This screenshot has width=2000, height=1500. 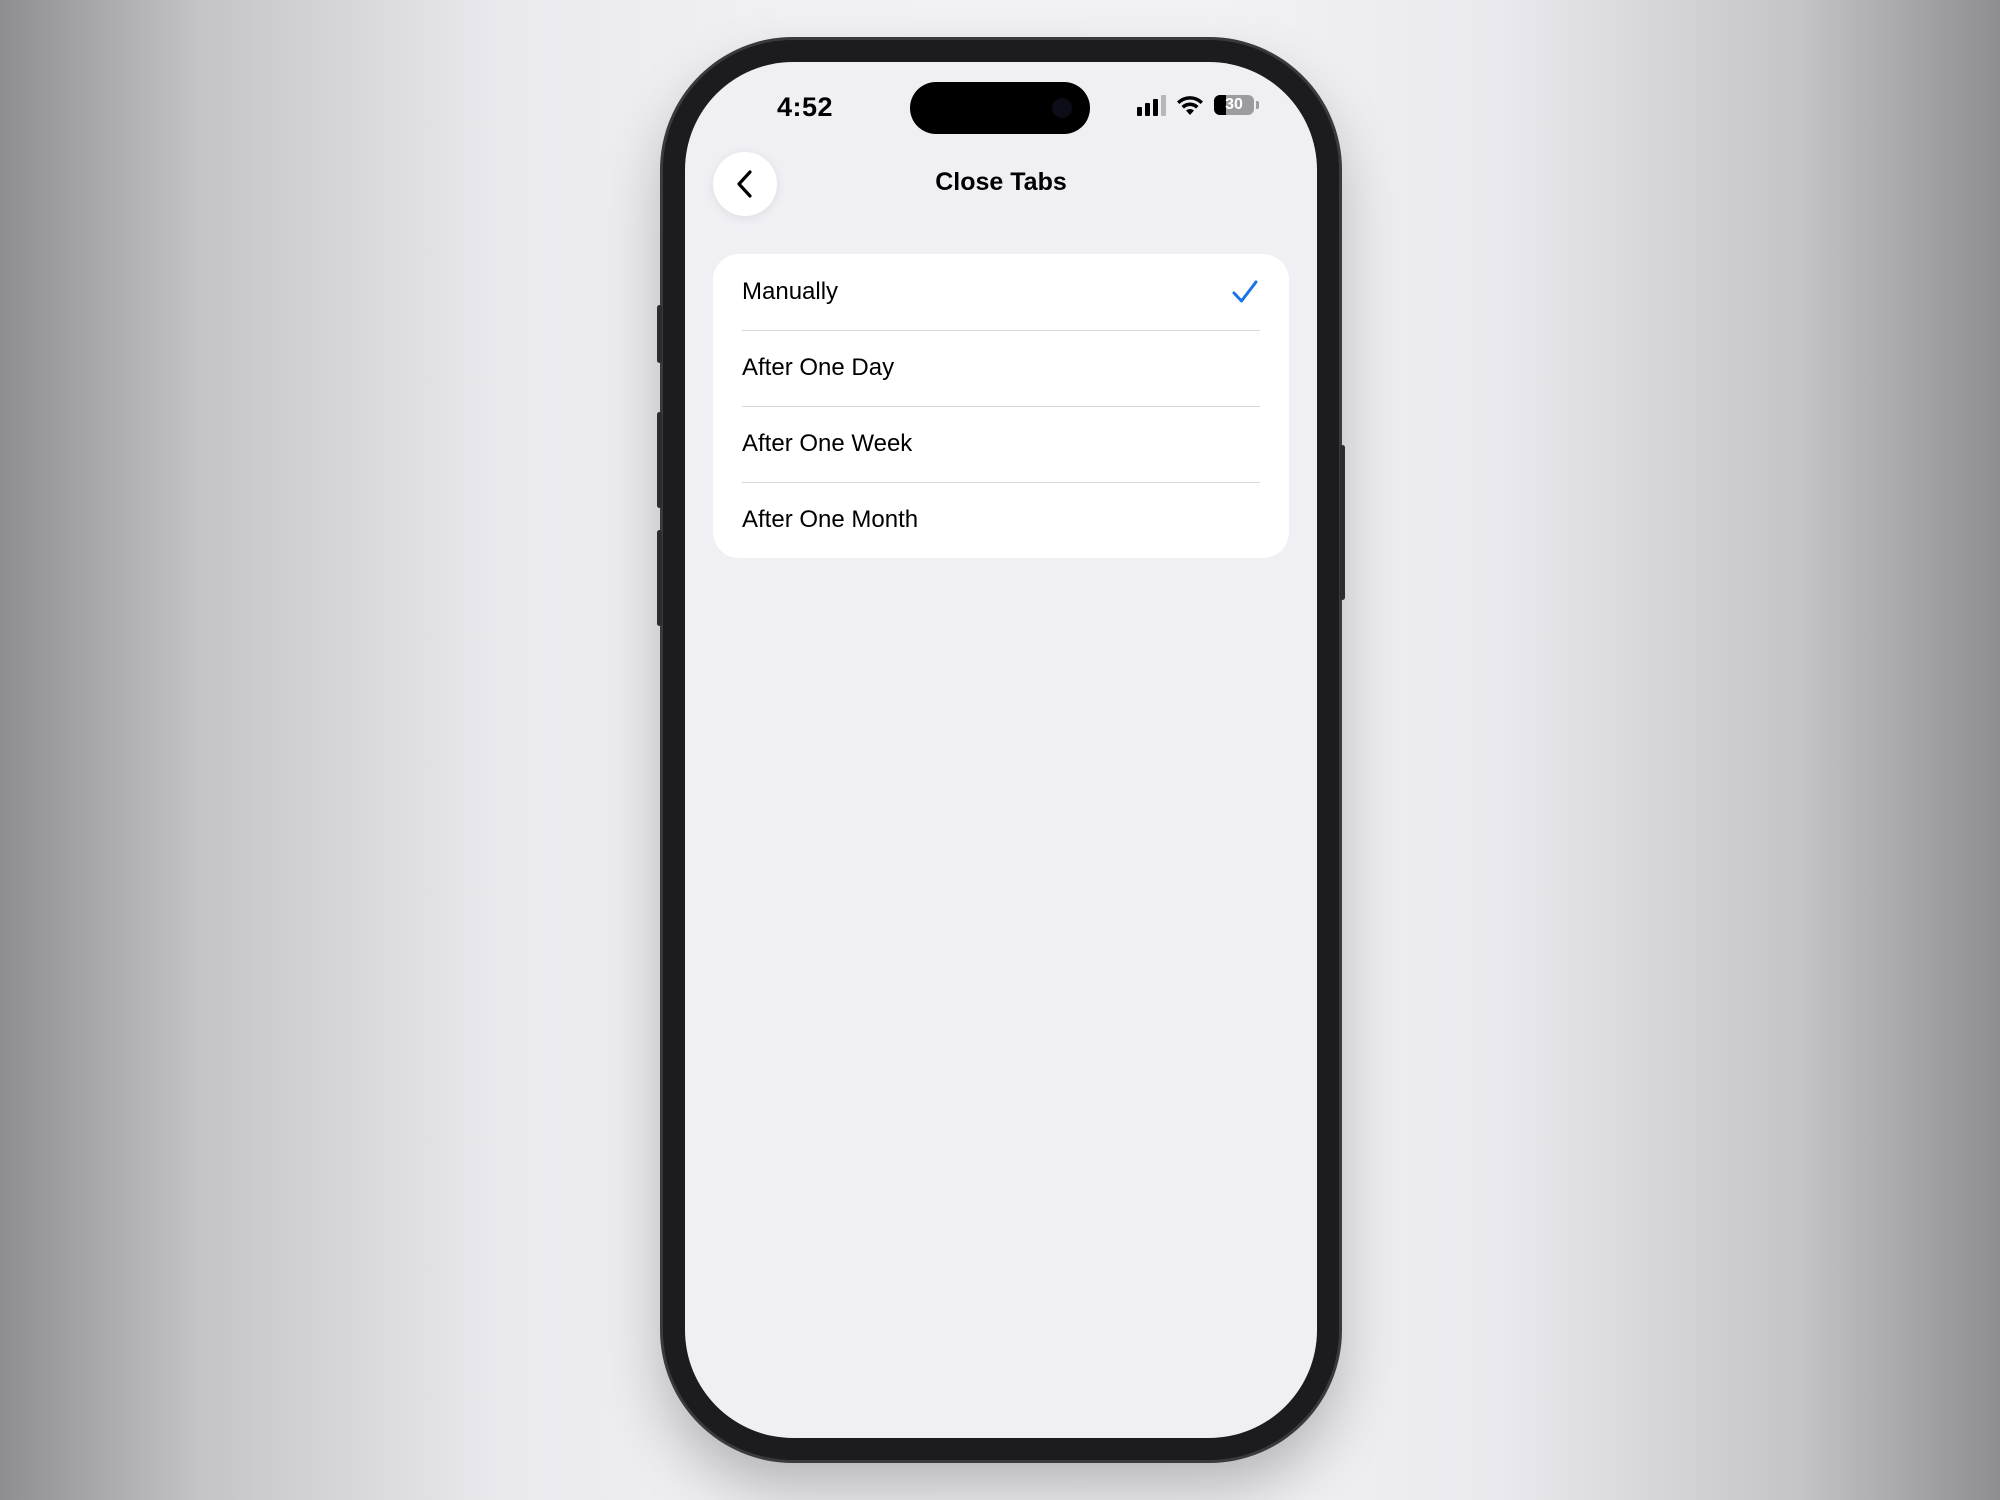 What do you see at coordinates (1001, 444) in the screenshot?
I see `option-after-one-week: After One Week` at bounding box center [1001, 444].